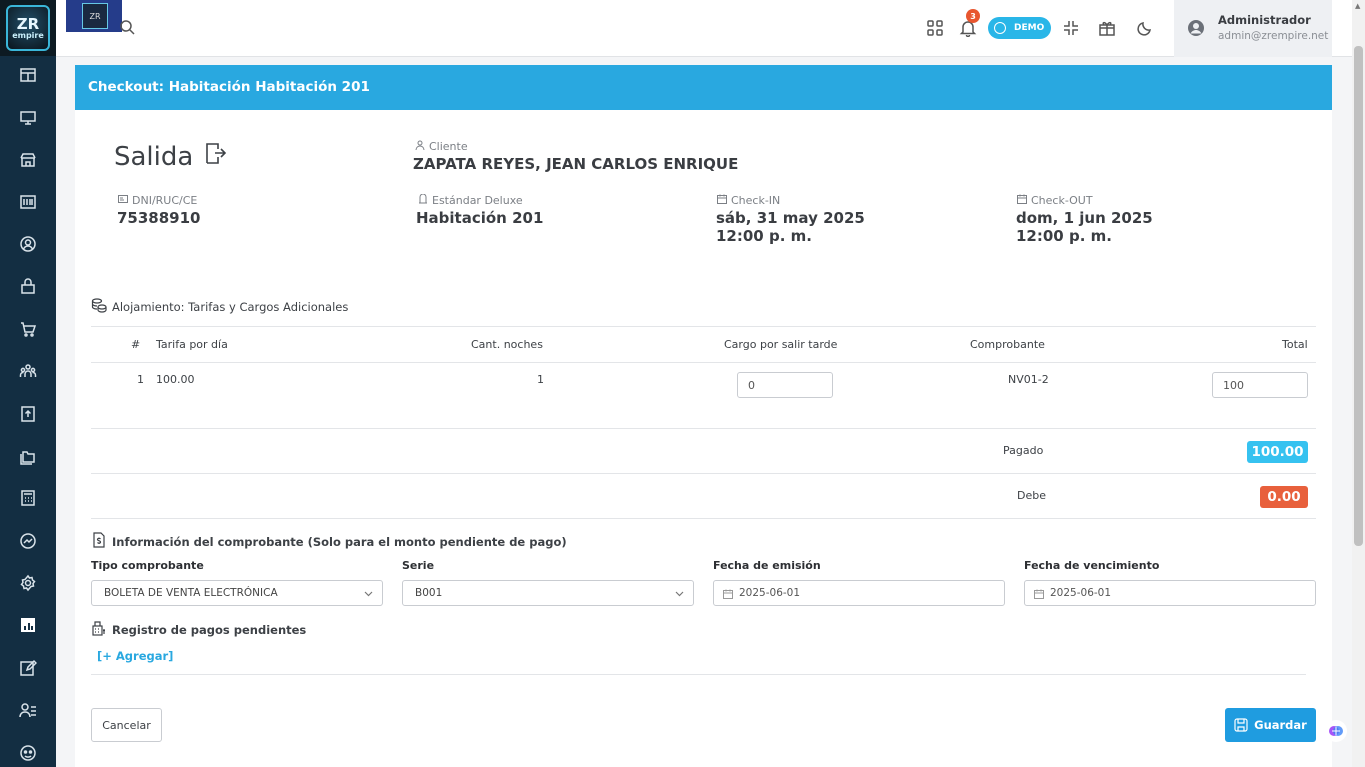 The height and width of the screenshot is (767, 1365). Describe the element at coordinates (1007, 344) in the screenshot. I see `col-header-comprobante: Comprobante` at that location.